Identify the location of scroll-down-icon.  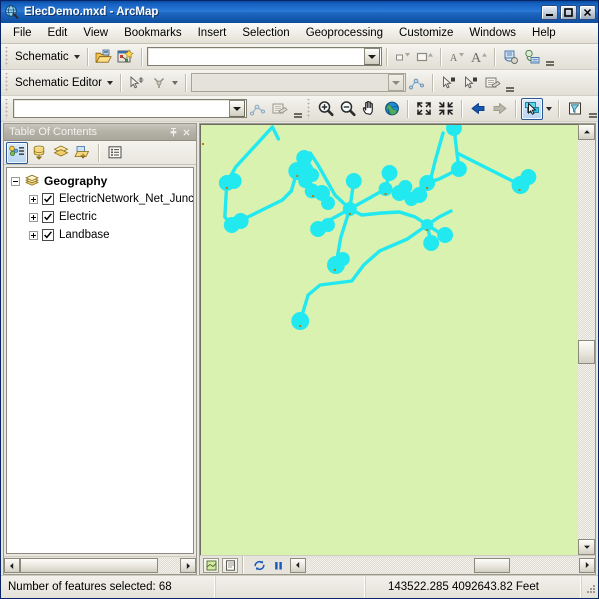
(586, 547).